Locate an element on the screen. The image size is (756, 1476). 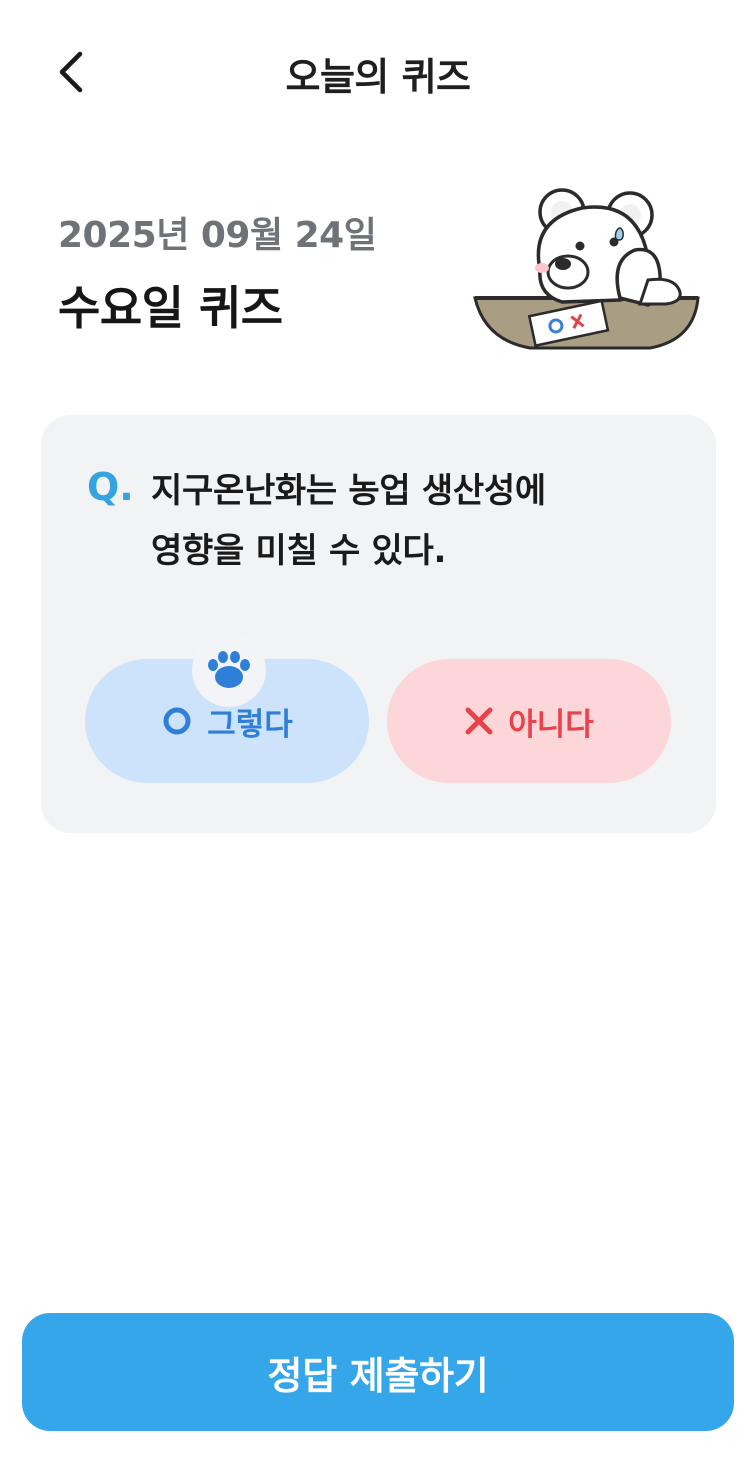
bear-mascot-icon is located at coordinates (587, 267).